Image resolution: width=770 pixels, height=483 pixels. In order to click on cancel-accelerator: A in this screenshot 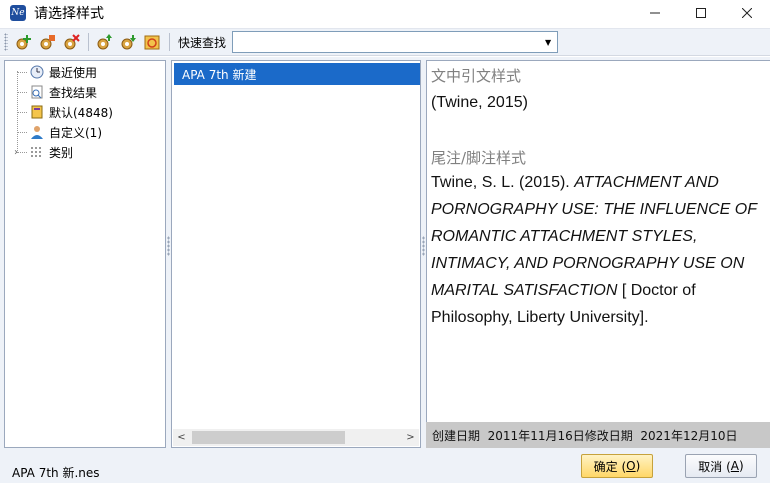, I will do `click(735, 466)`.